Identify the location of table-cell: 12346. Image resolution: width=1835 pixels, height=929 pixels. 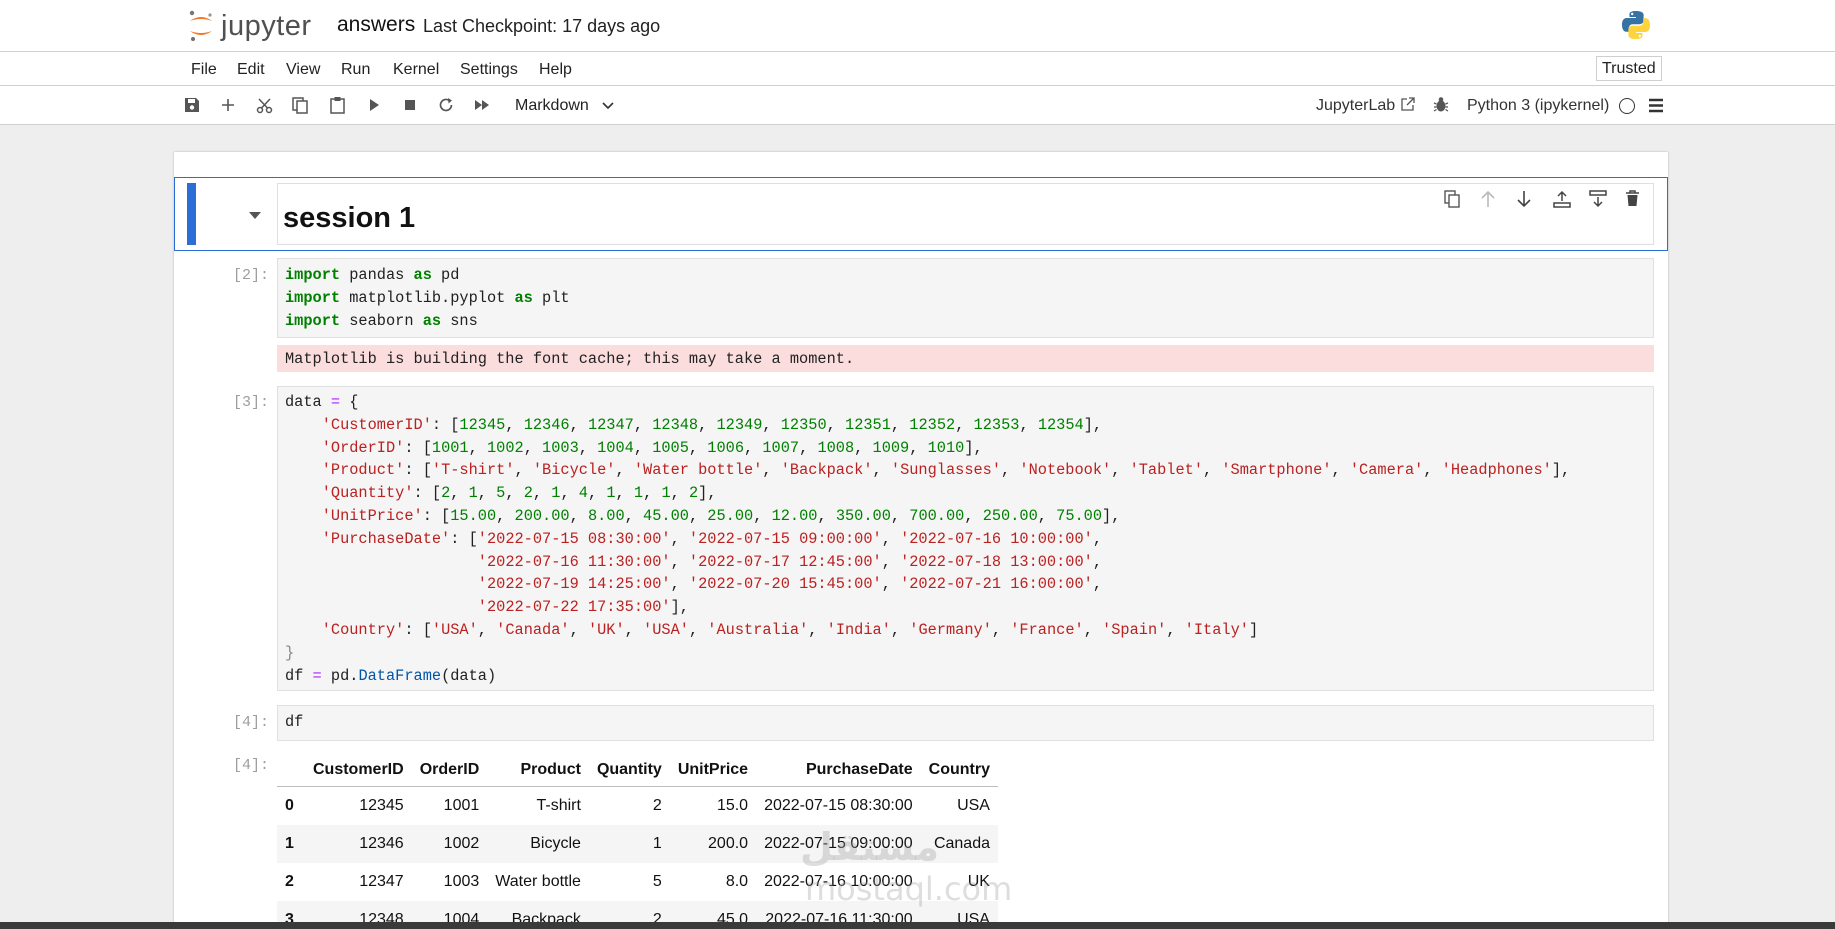
(381, 843).